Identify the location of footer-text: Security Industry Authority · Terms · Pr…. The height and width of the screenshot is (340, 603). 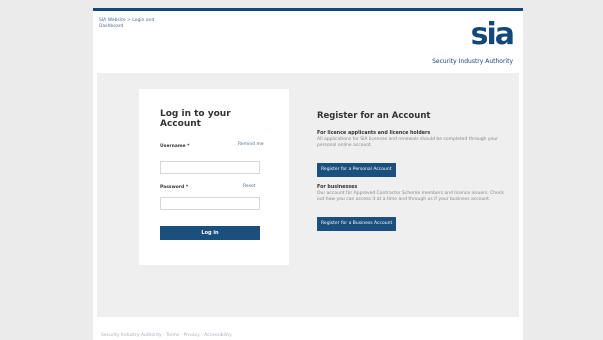
(166, 335).